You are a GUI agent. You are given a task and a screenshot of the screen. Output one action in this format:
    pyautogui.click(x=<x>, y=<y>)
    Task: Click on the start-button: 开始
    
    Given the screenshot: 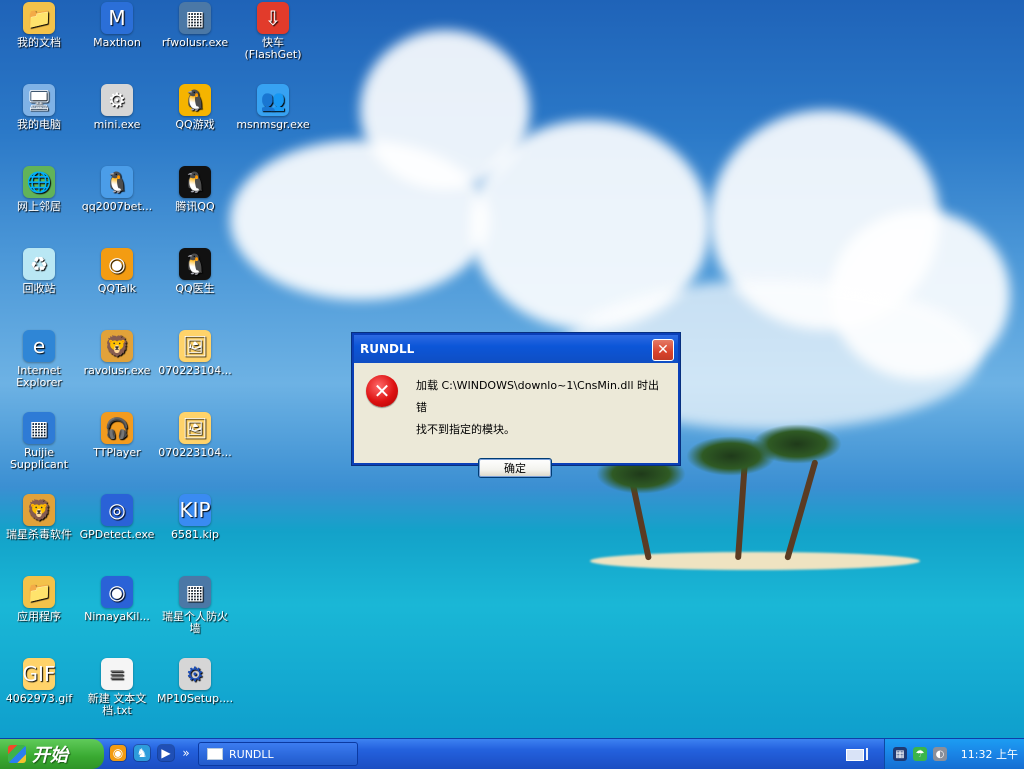 What is the action you would take?
    pyautogui.click(x=52, y=754)
    